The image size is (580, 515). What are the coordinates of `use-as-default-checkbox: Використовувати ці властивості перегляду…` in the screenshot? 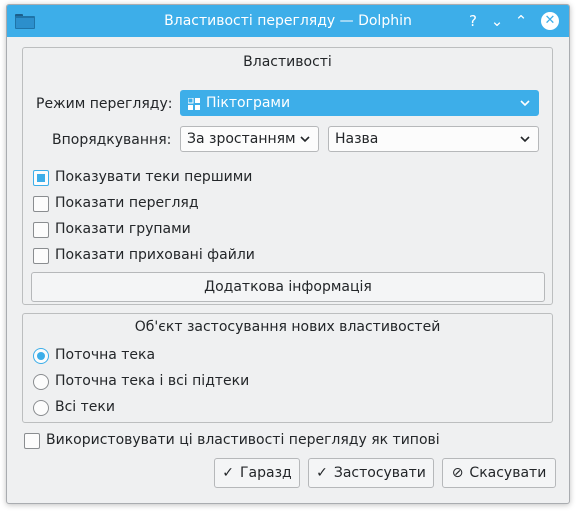 It's located at (284, 441).